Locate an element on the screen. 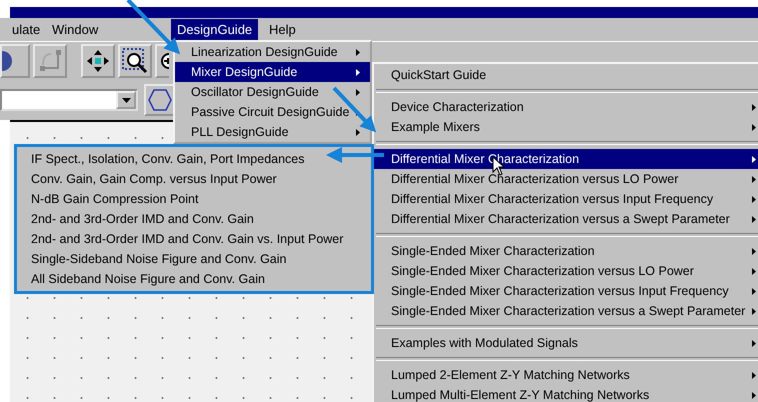 The image size is (758, 402). menu-item: QuickStart Guide is located at coordinates (566, 75).